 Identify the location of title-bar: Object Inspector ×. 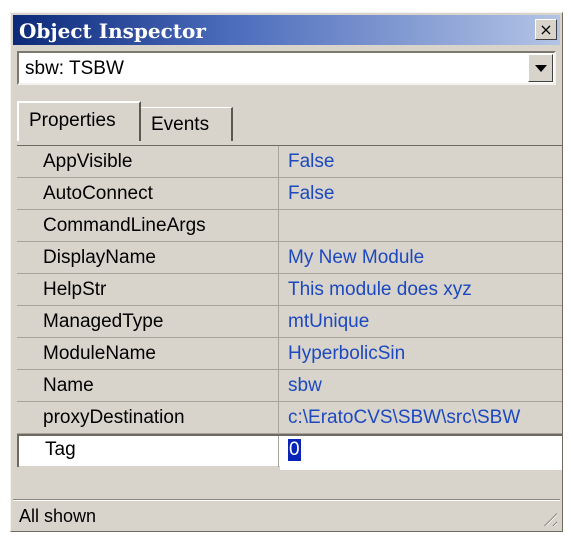
(286, 30).